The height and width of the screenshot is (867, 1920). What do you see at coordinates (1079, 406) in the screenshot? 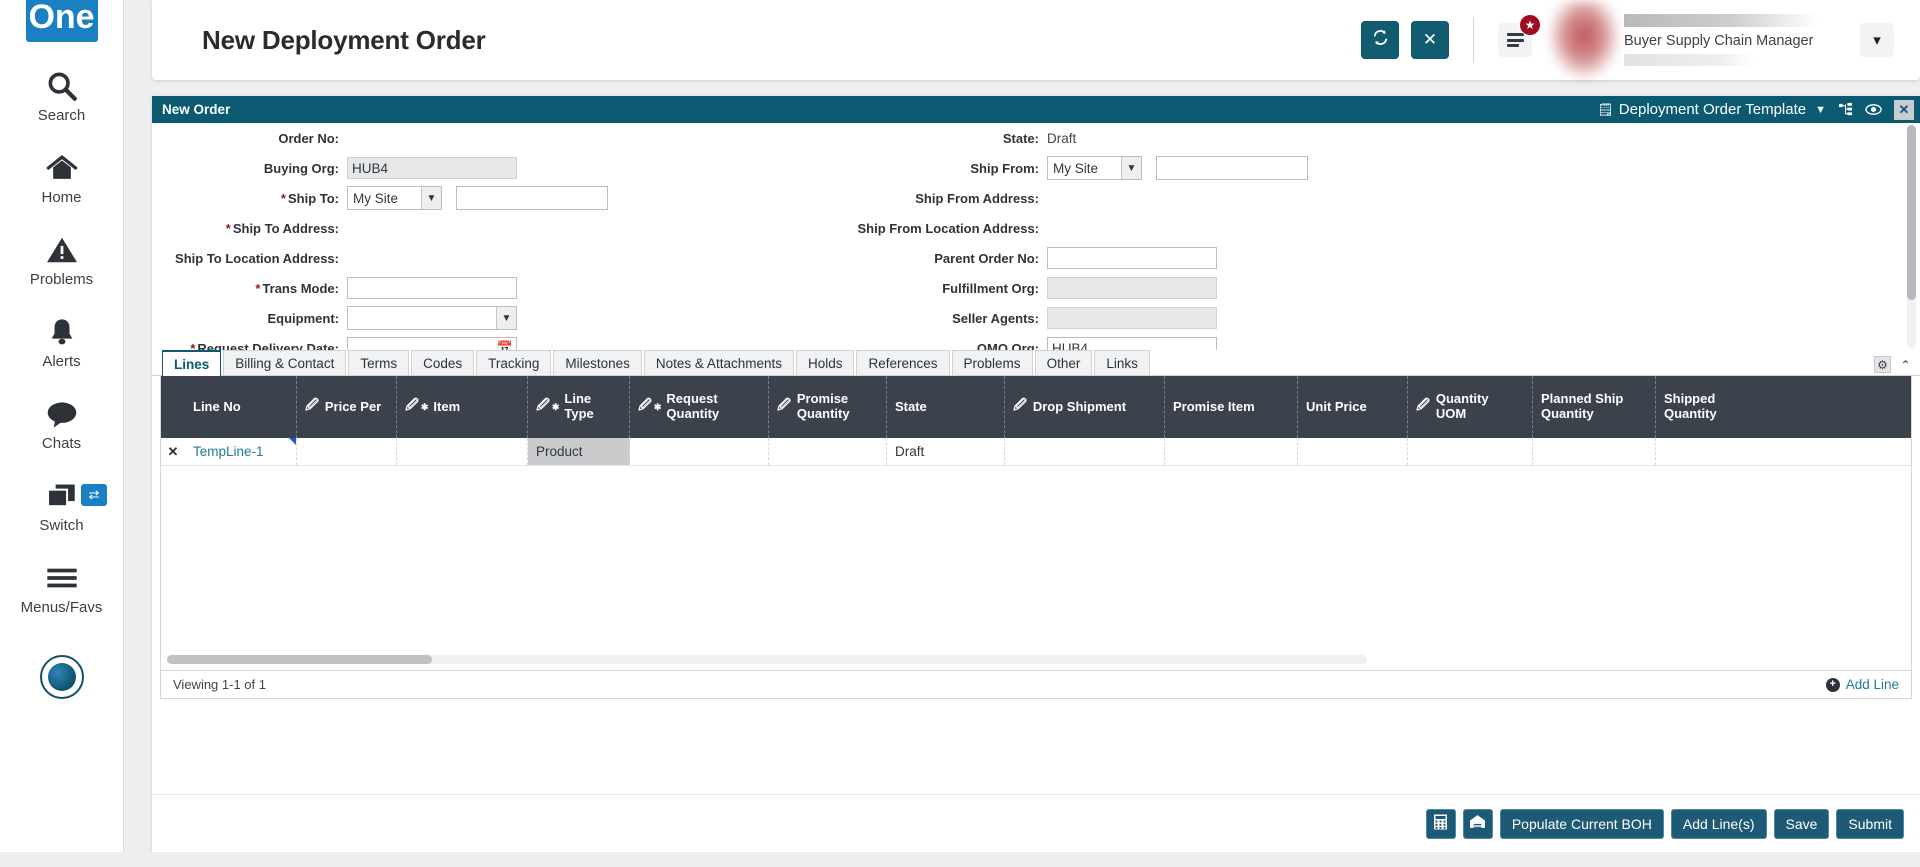
I see `col-label: Drop Shipment` at bounding box center [1079, 406].